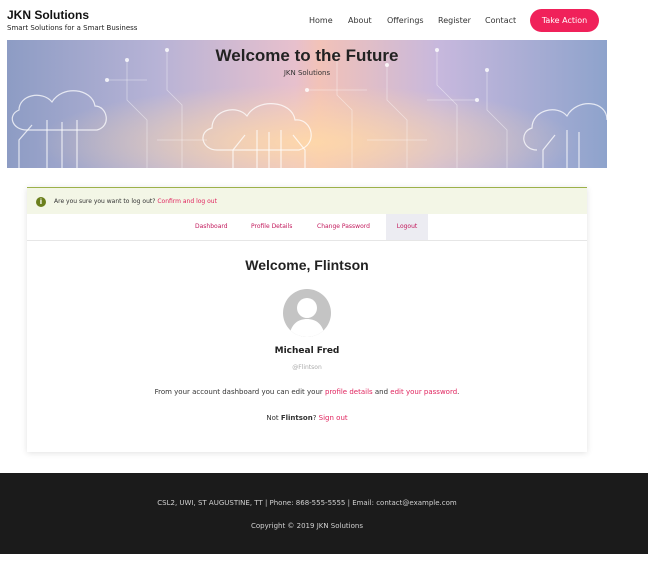 This screenshot has width=648, height=585. Describe the element at coordinates (296, 418) in the screenshot. I see `not-username: Flintson` at that location.